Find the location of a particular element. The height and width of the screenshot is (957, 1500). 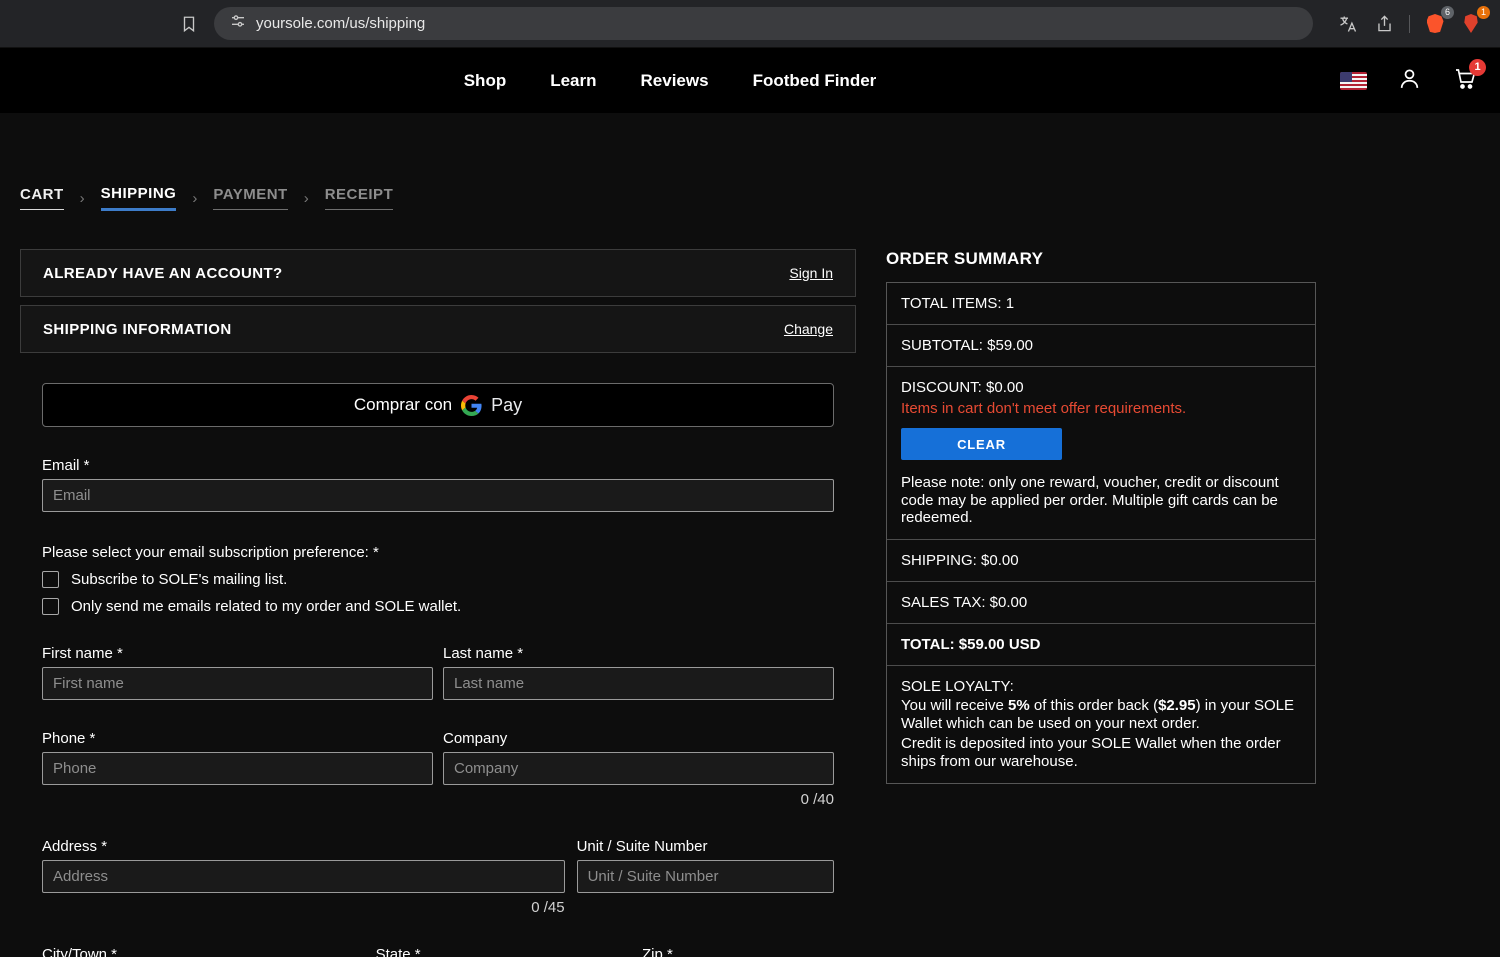

first-name-field is located at coordinates (237, 683).